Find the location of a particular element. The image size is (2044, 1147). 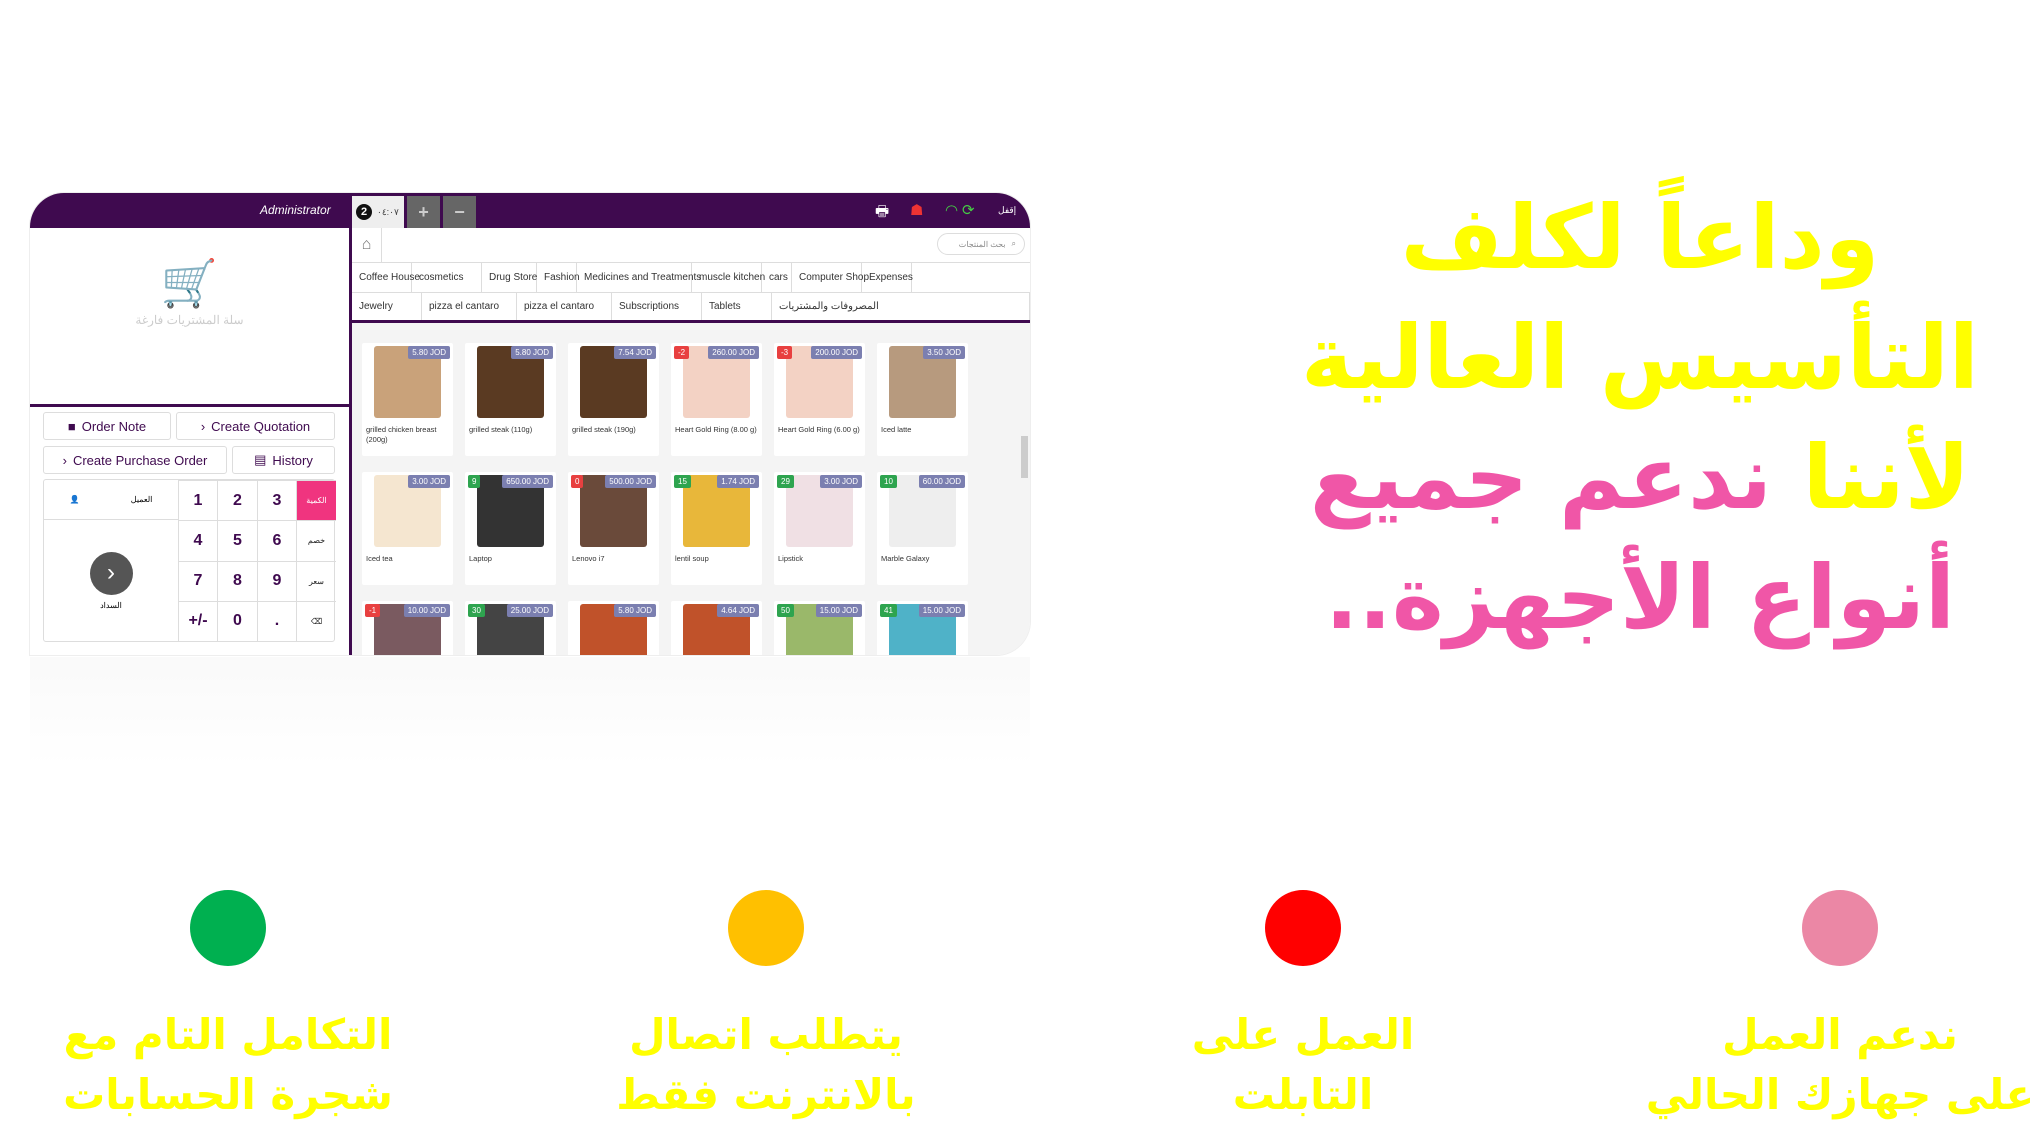

headline-line-3-pink: ندعم جميع is located at coordinates (1540, 477).